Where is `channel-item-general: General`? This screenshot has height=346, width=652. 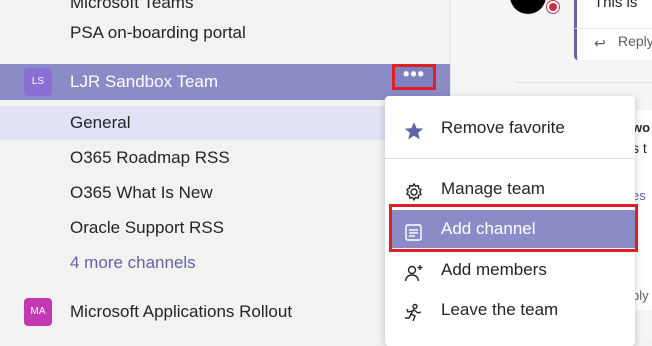 channel-item-general: General is located at coordinates (225, 123).